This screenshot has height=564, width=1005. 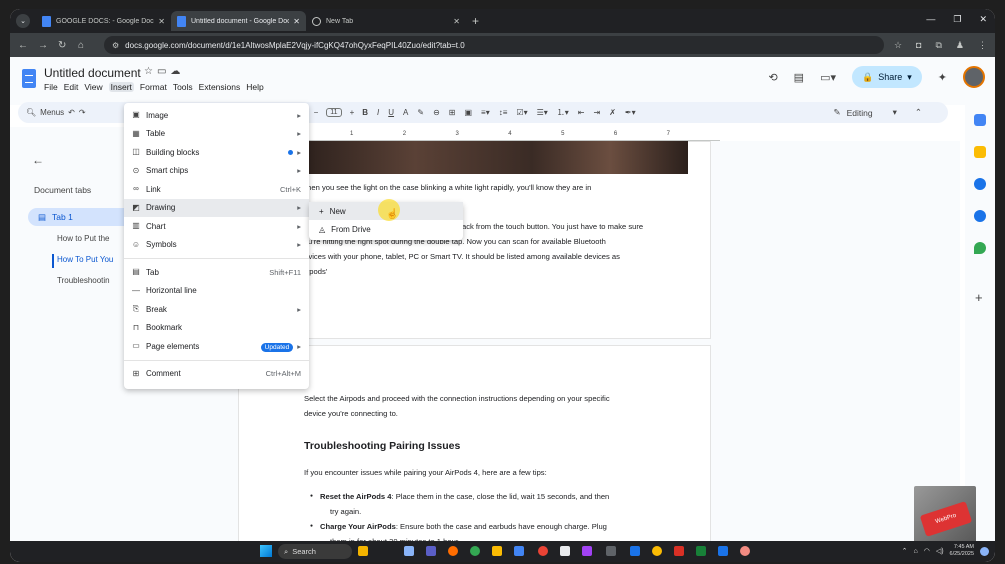 I want to click on menu-item-table: ▦ Table ▸, so click(x=216, y=134).